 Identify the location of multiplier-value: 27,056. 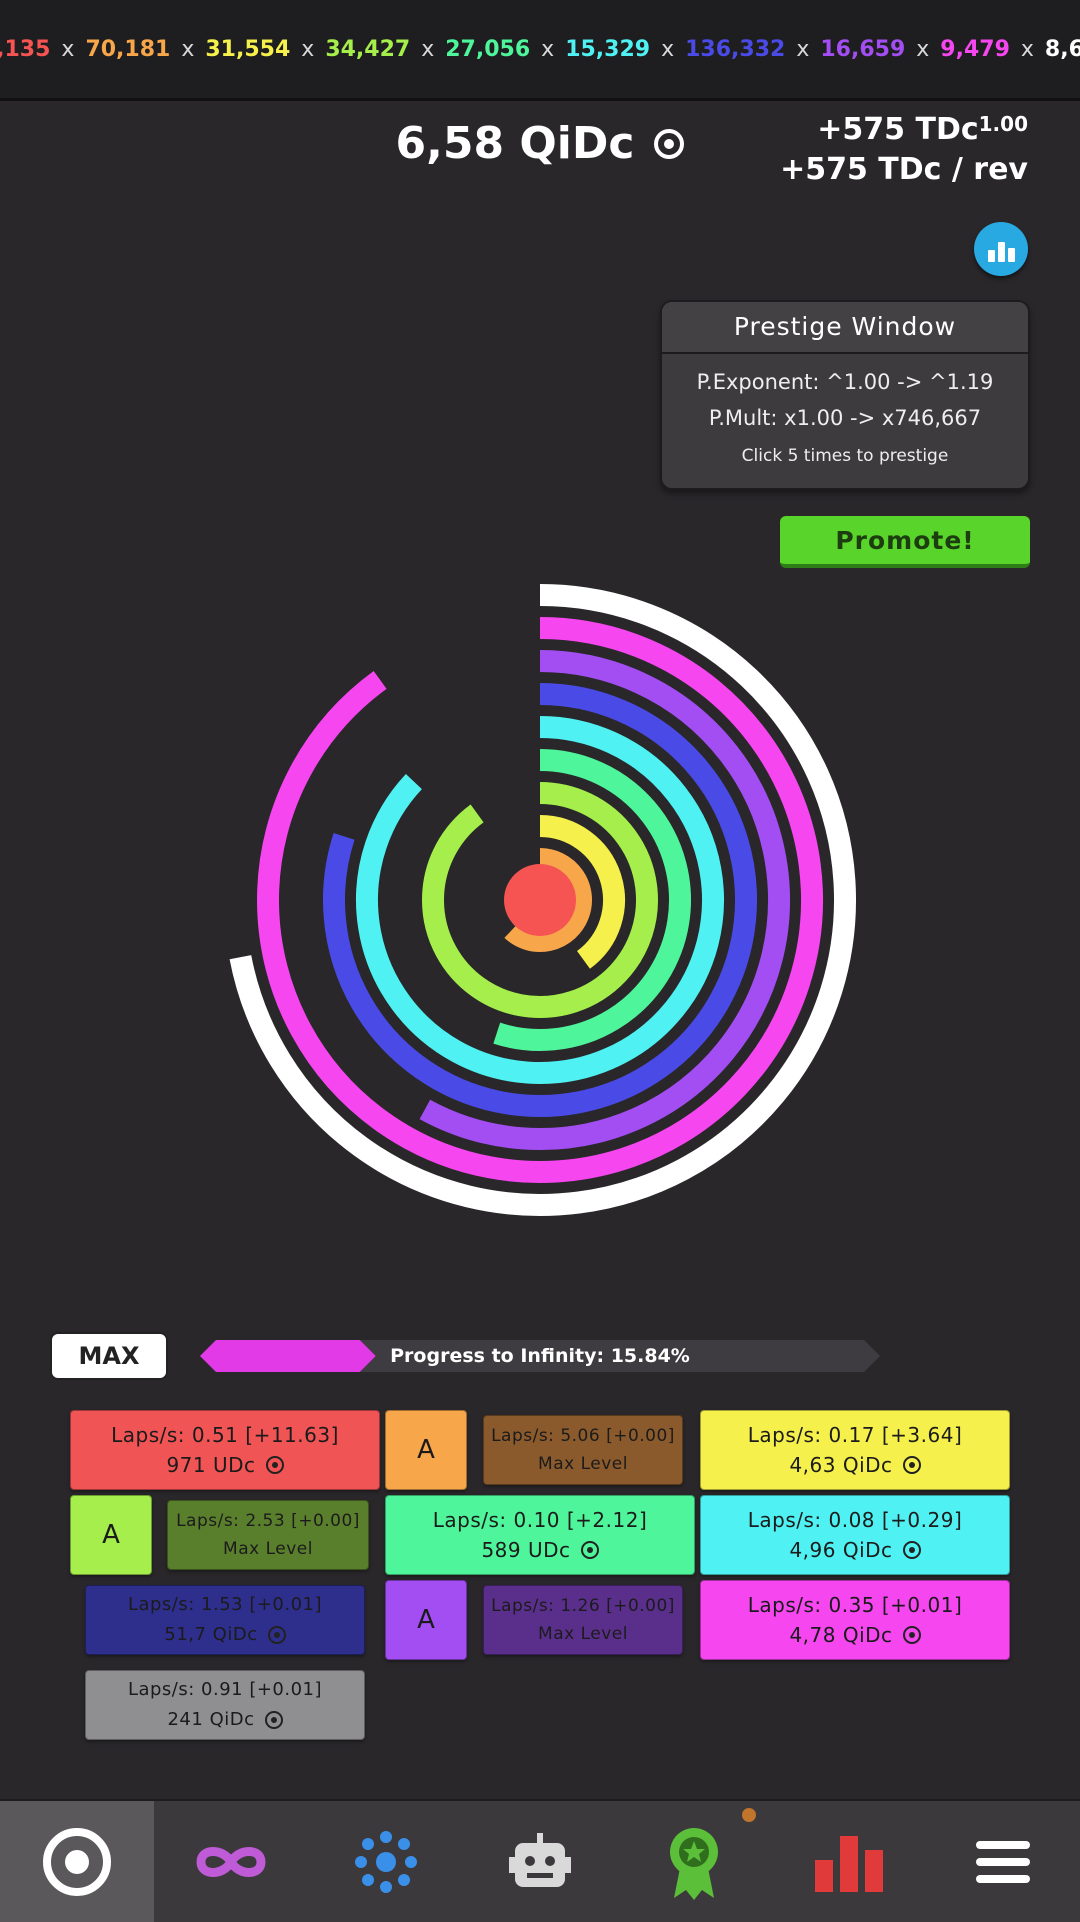
(488, 49).